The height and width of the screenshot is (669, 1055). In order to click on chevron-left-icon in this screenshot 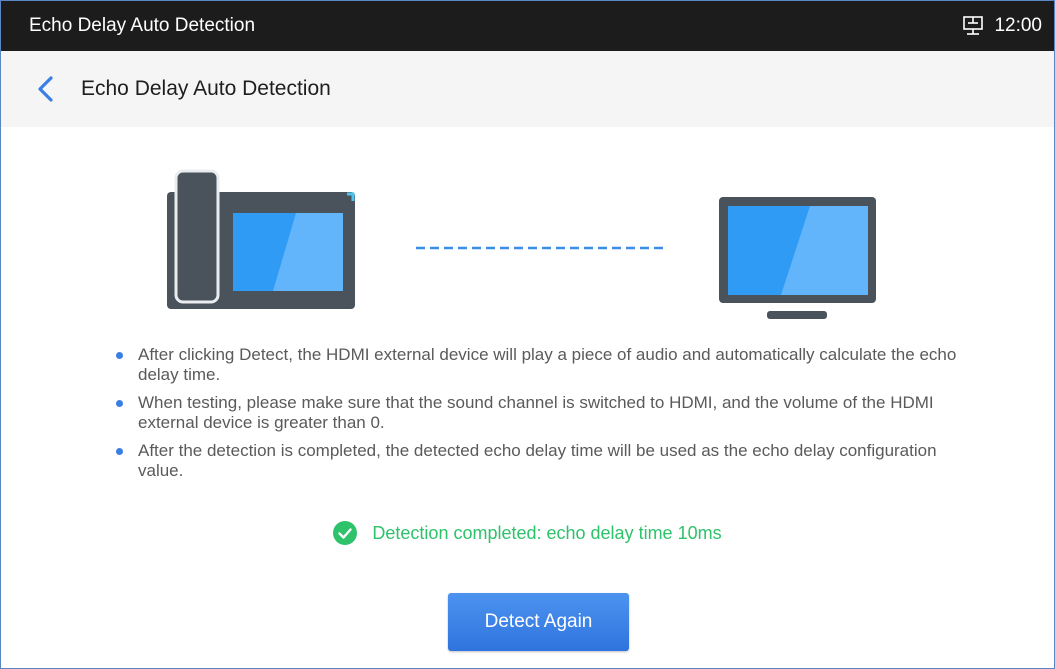, I will do `click(46, 89)`.